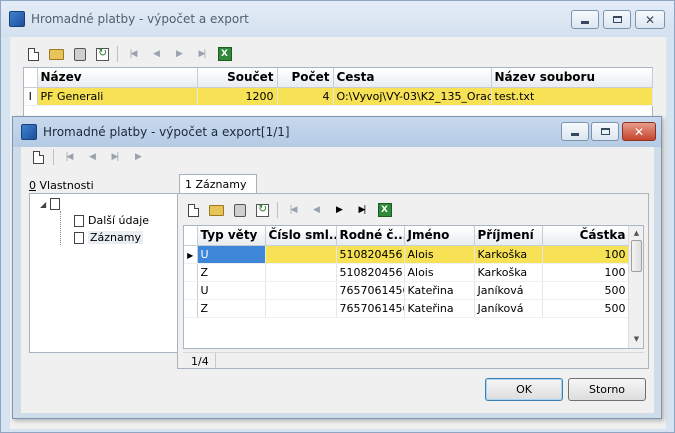 The width and height of the screenshot is (675, 433). Describe the element at coordinates (607, 389) in the screenshot. I see `cancel-button: Storno` at that location.